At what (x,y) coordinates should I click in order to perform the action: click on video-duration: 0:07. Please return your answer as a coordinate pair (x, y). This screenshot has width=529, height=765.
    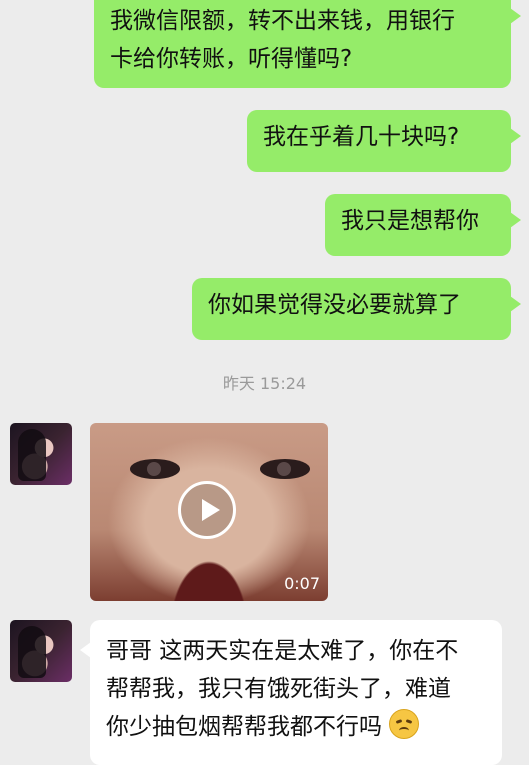
    Looking at the image, I should click on (302, 583).